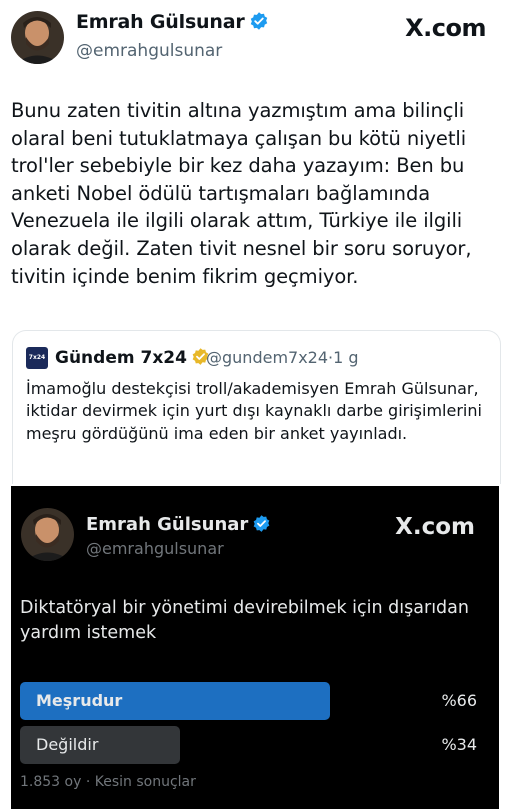 The width and height of the screenshot is (508, 809). I want to click on author-name: Emrah Gülsunar, so click(160, 22).